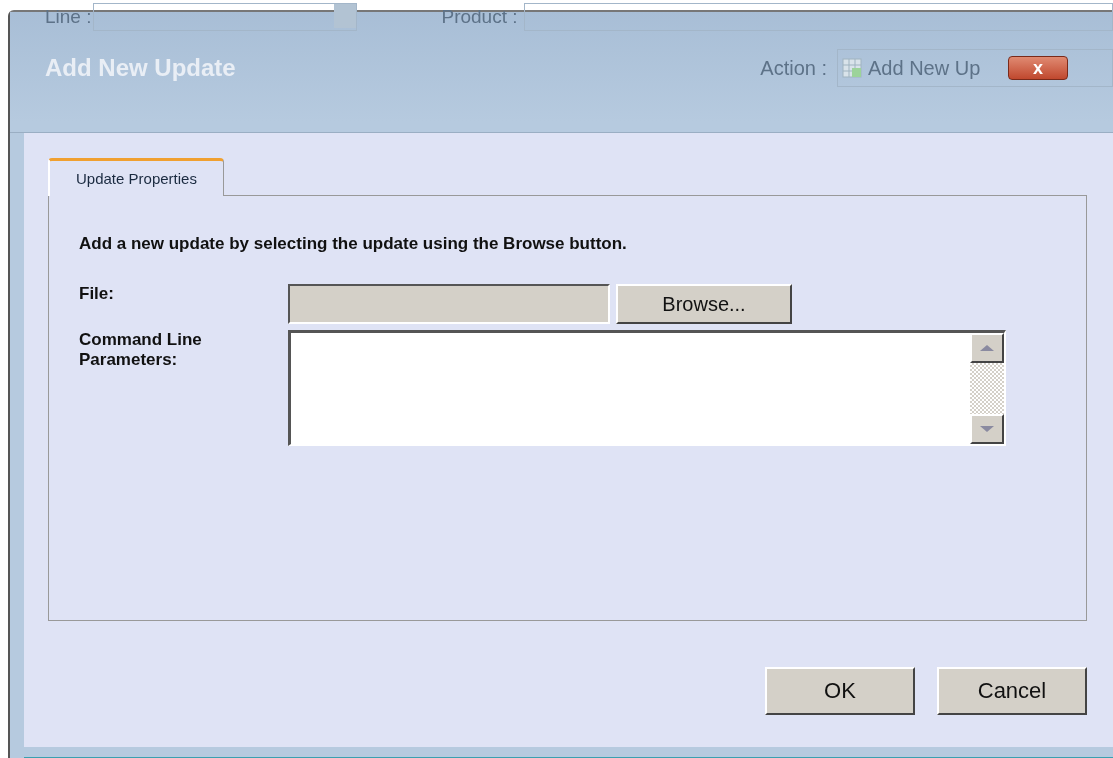 The image size is (1113, 758). What do you see at coordinates (68, 17) in the screenshot?
I see `line-label: Line :` at bounding box center [68, 17].